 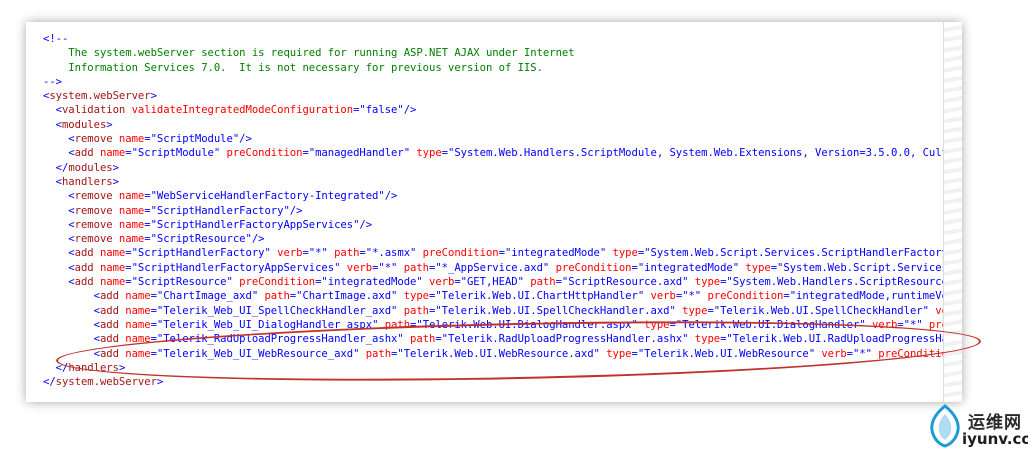 What do you see at coordinates (56, 367) in the screenshot?
I see `code-token: </` at bounding box center [56, 367].